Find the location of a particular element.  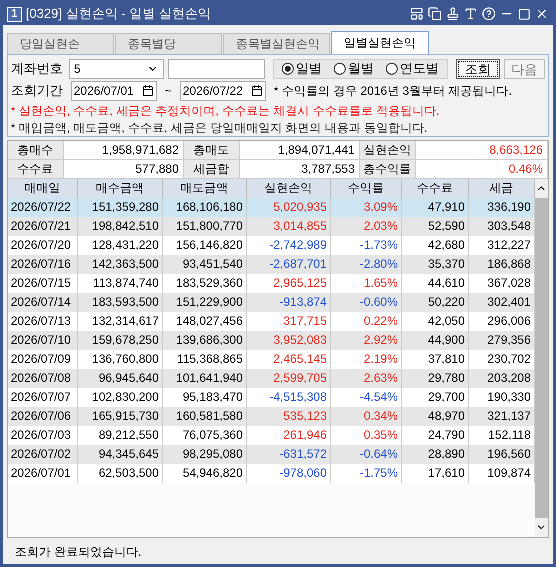

summary-value: 0.46% is located at coordinates (482, 169).